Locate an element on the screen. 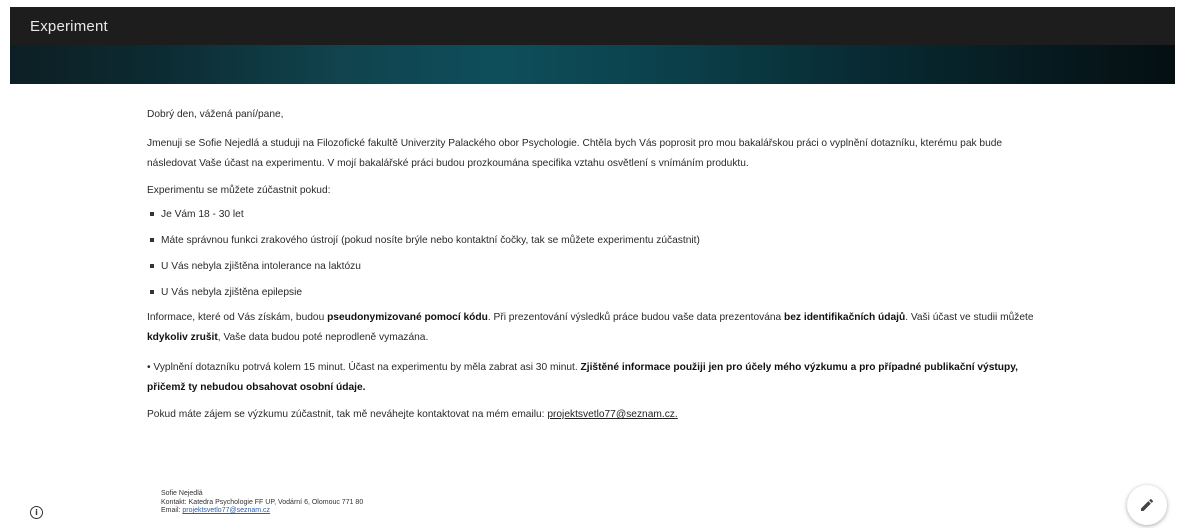  edit-button is located at coordinates (1147, 505).